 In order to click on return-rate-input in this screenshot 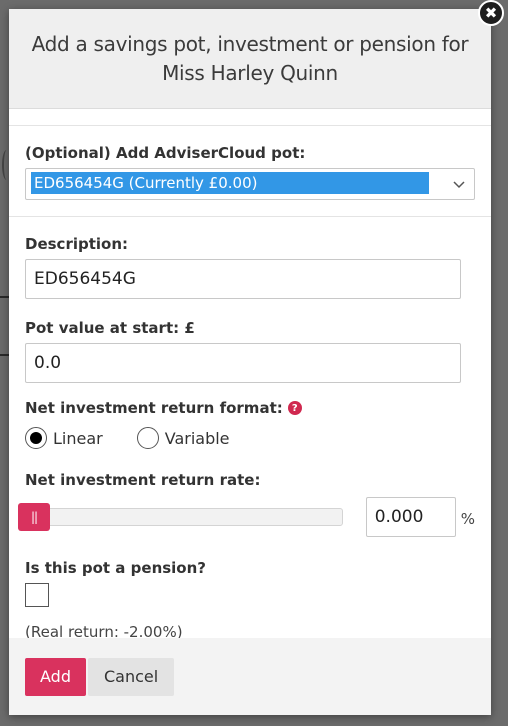, I will do `click(410, 517)`.